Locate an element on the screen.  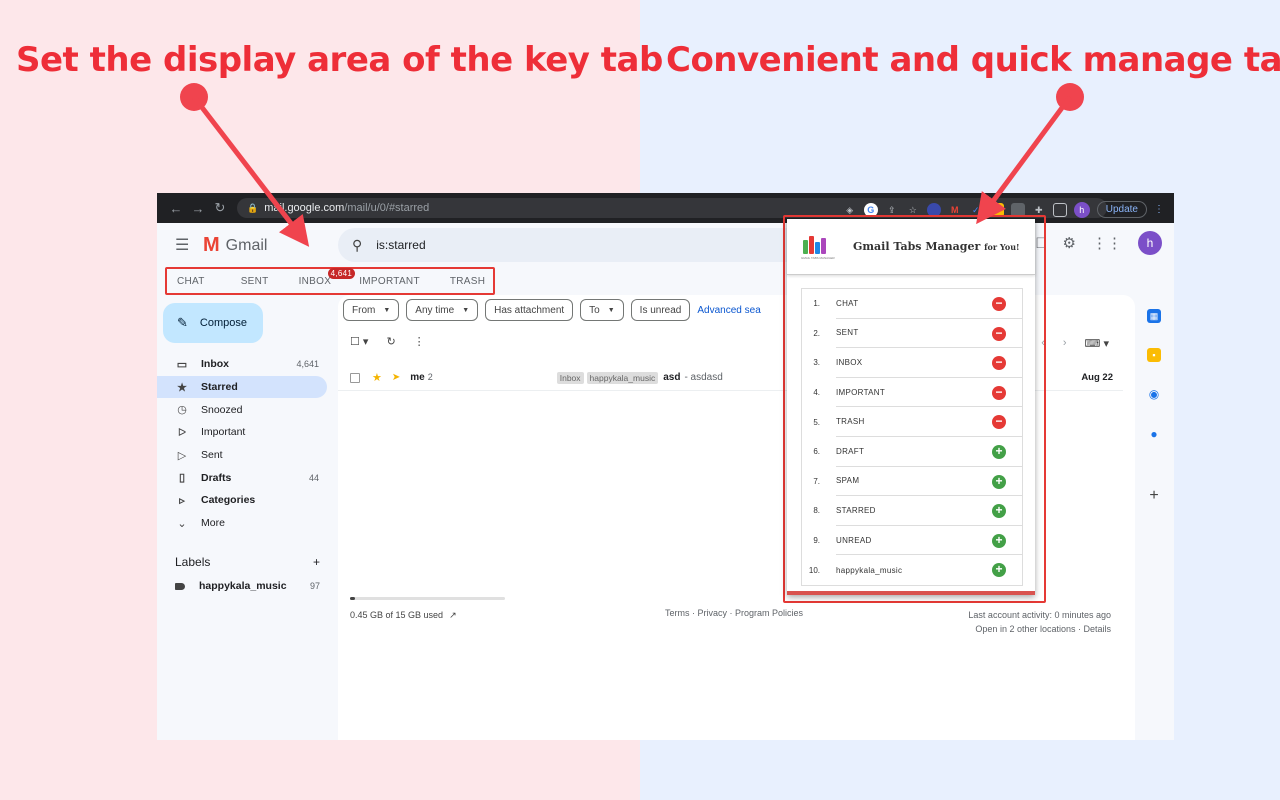
forward-icon: → is located at coordinates (198, 208).